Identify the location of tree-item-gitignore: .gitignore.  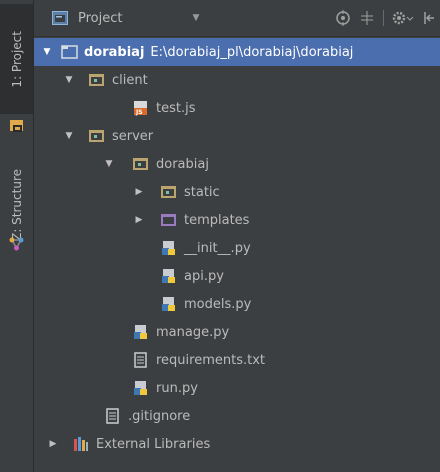
(237, 416).